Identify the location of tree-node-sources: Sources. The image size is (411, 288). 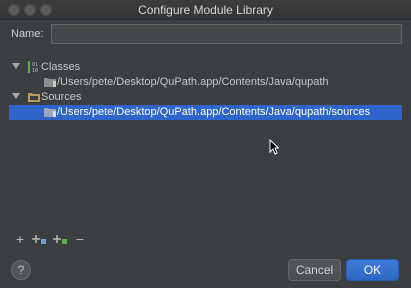
(205, 97).